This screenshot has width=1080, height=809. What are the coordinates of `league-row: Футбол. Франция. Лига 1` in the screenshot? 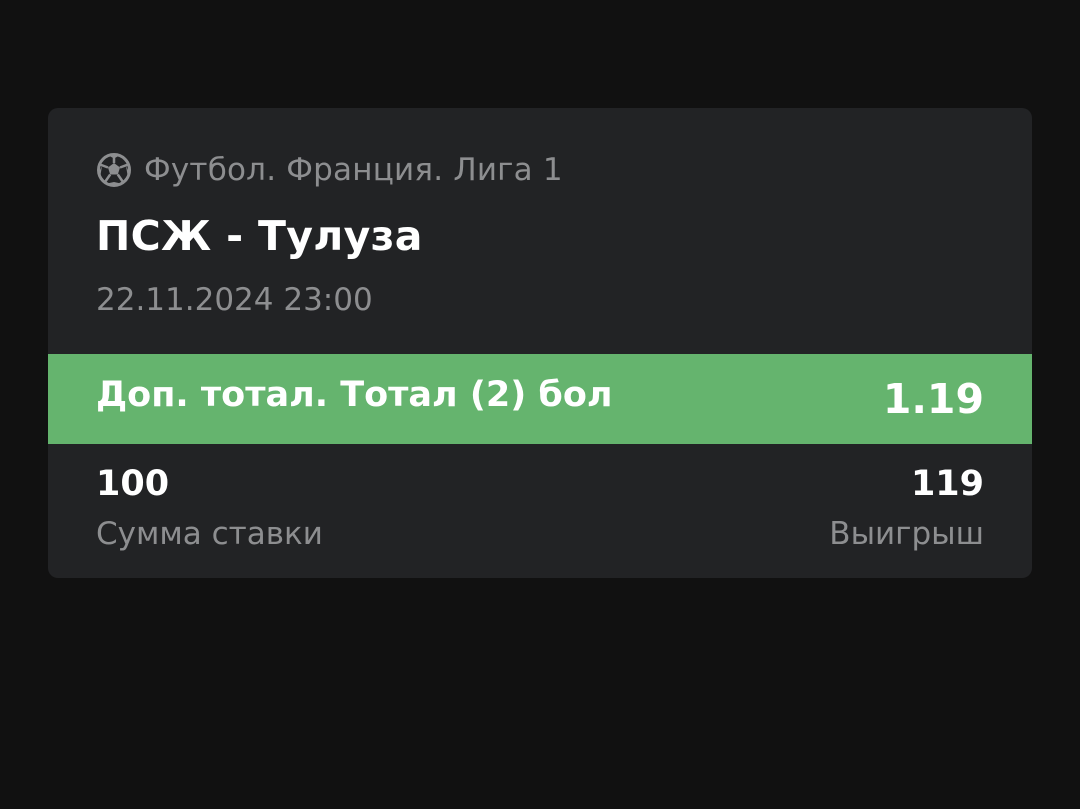 It's located at (540, 170).